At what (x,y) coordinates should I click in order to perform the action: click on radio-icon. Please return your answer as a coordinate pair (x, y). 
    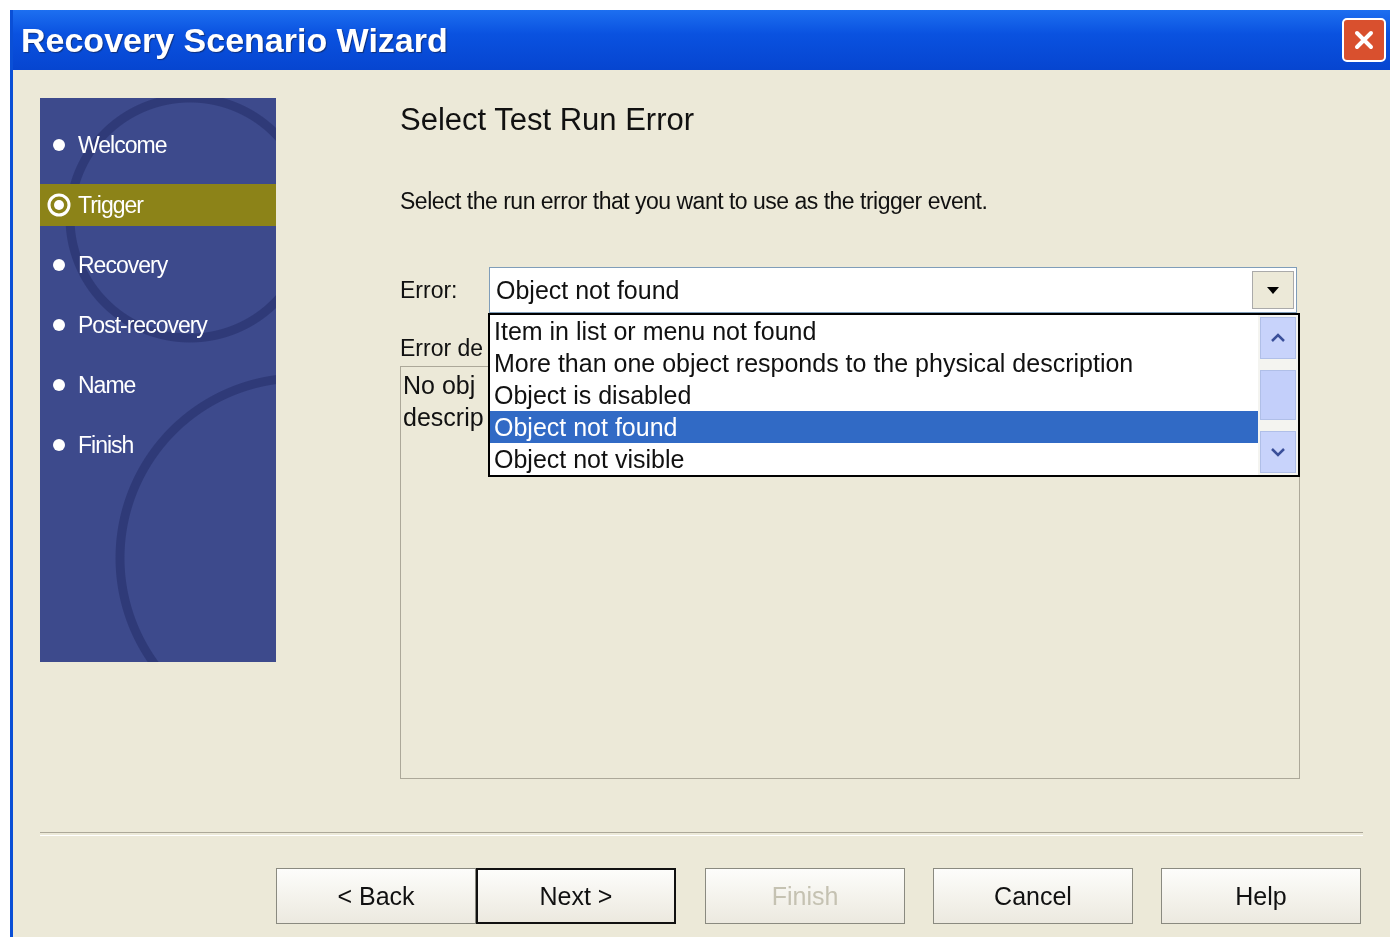
    Looking at the image, I should click on (59, 205).